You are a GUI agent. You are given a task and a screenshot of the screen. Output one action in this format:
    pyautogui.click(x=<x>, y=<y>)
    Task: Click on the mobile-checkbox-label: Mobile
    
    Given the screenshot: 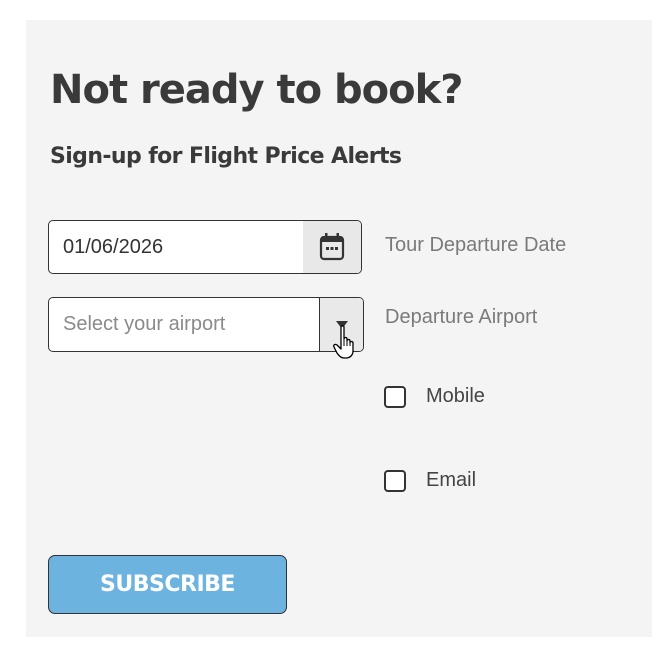 What is the action you would take?
    pyautogui.click(x=455, y=396)
    